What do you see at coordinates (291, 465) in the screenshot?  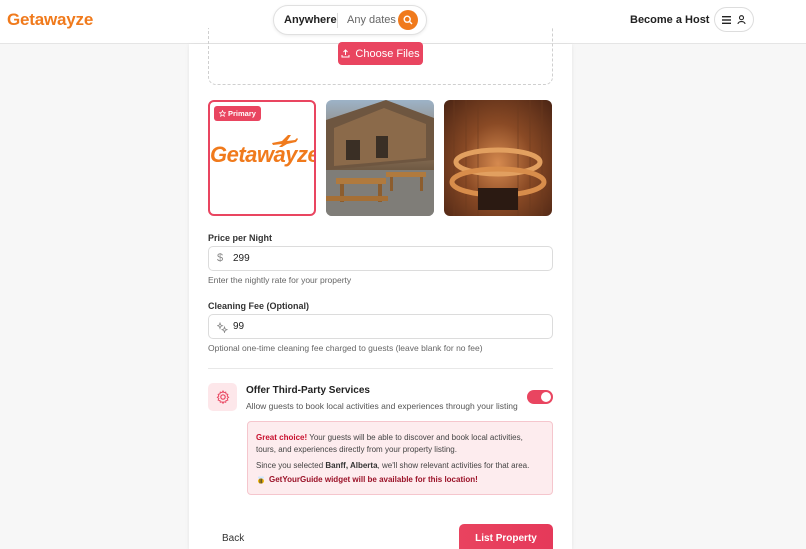 I see `info-line-3-prefix: Since you selected` at bounding box center [291, 465].